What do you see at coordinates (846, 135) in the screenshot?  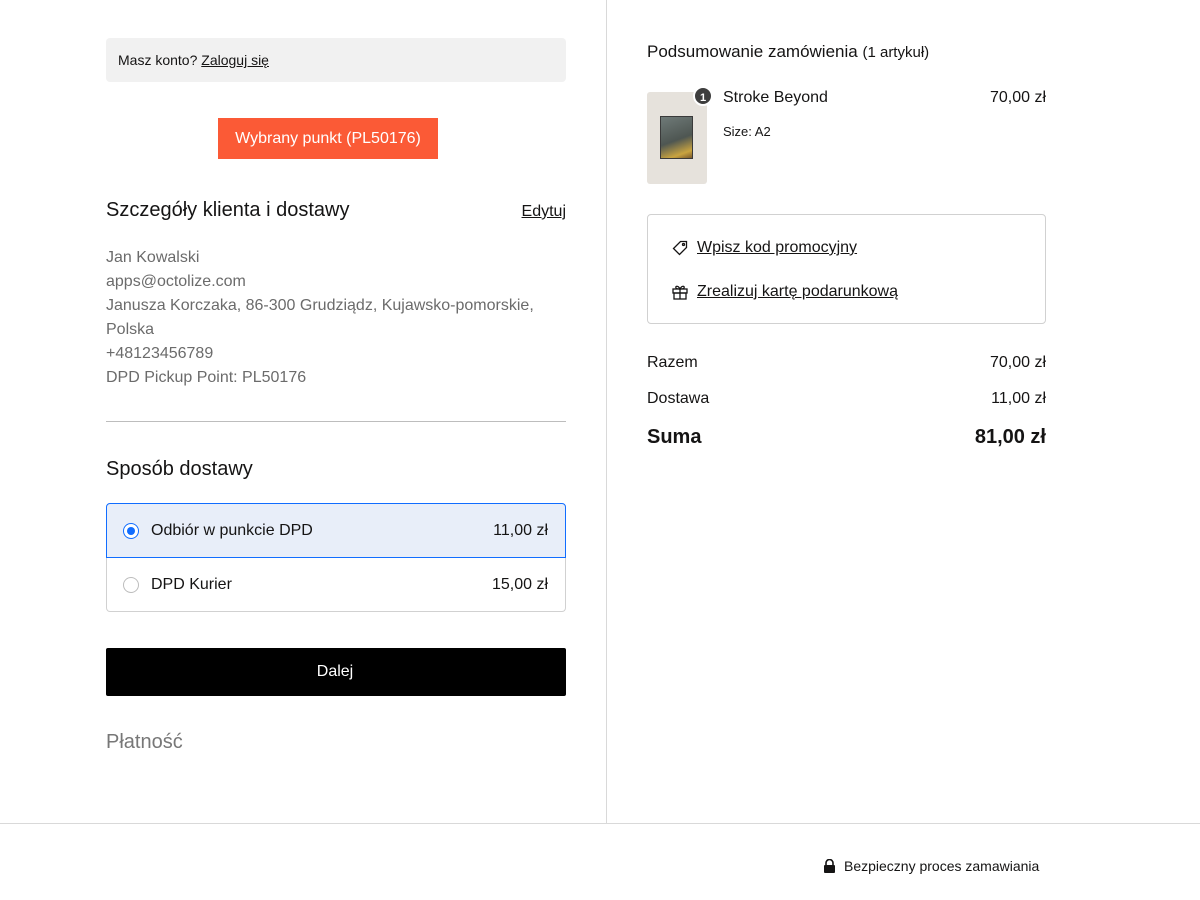 I see `order-line-item: 1 Stroke Beyond Size: A2 70,00 zł` at bounding box center [846, 135].